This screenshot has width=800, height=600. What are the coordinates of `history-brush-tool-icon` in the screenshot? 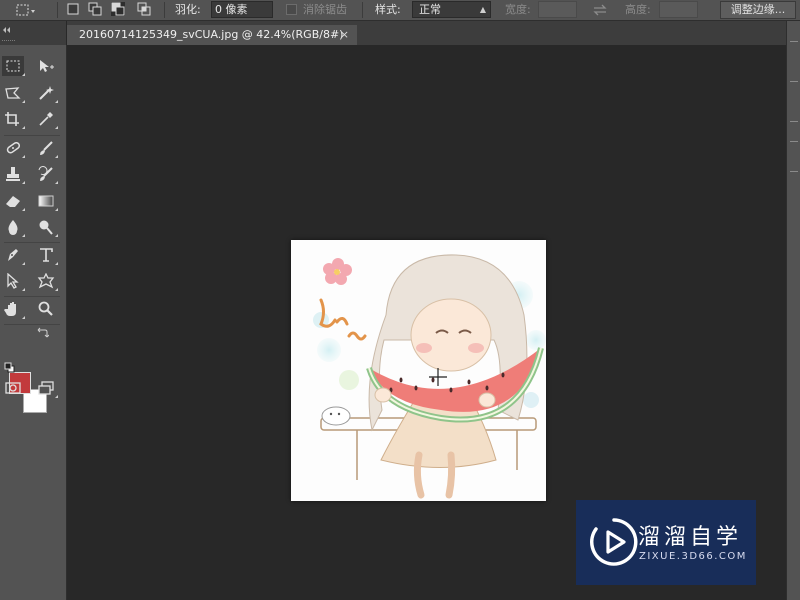 It's located at (46, 174).